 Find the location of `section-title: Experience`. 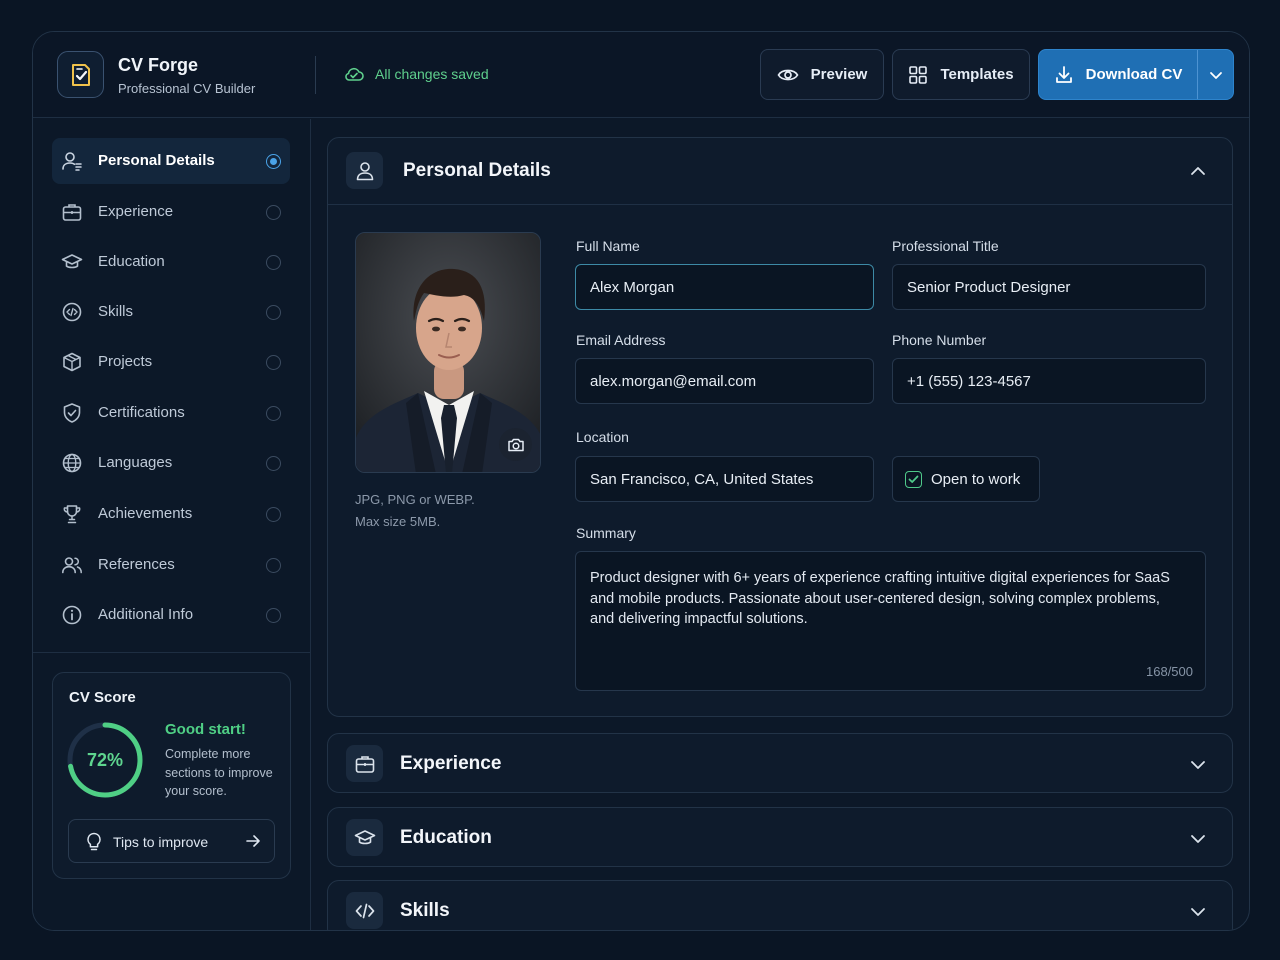

section-title: Experience is located at coordinates (451, 763).